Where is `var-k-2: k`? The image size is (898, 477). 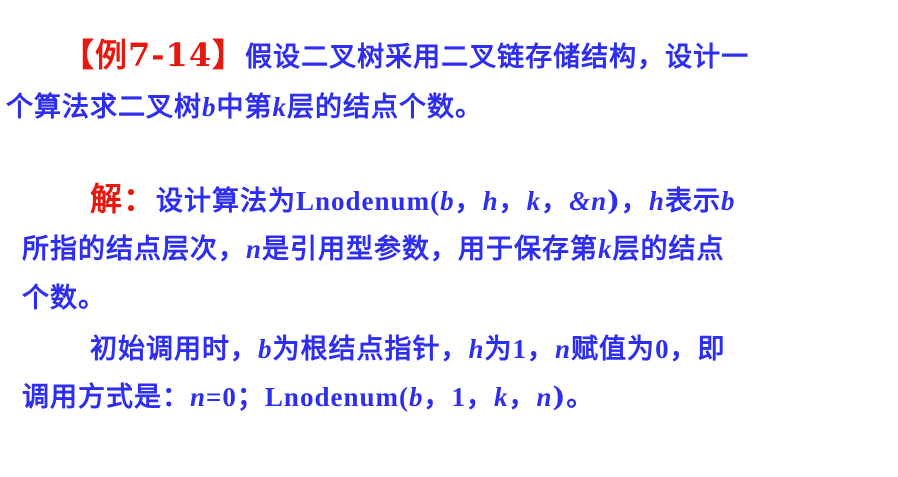 var-k-2: k is located at coordinates (605, 249).